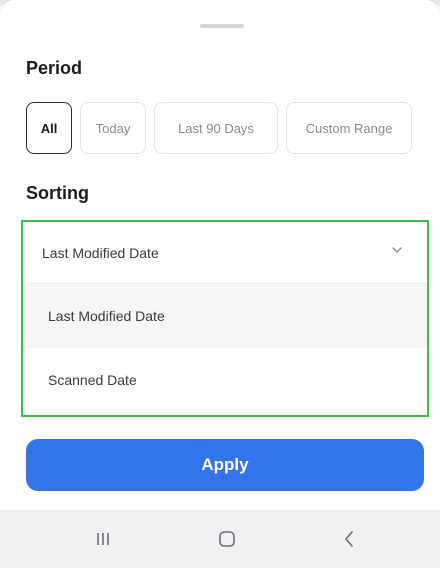  Describe the element at coordinates (49, 128) in the screenshot. I see `period-chip-all: All` at that location.